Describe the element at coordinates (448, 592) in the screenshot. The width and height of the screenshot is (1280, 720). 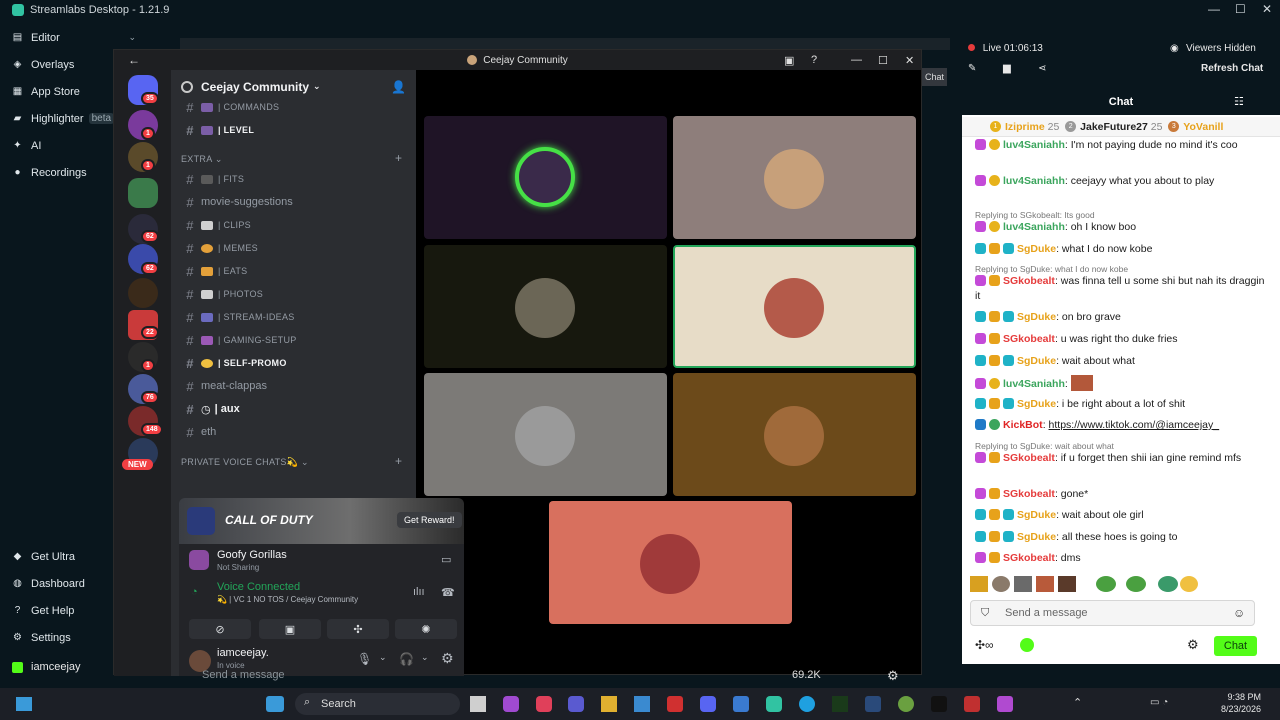
I see `disconnect-icon: ☎` at that location.